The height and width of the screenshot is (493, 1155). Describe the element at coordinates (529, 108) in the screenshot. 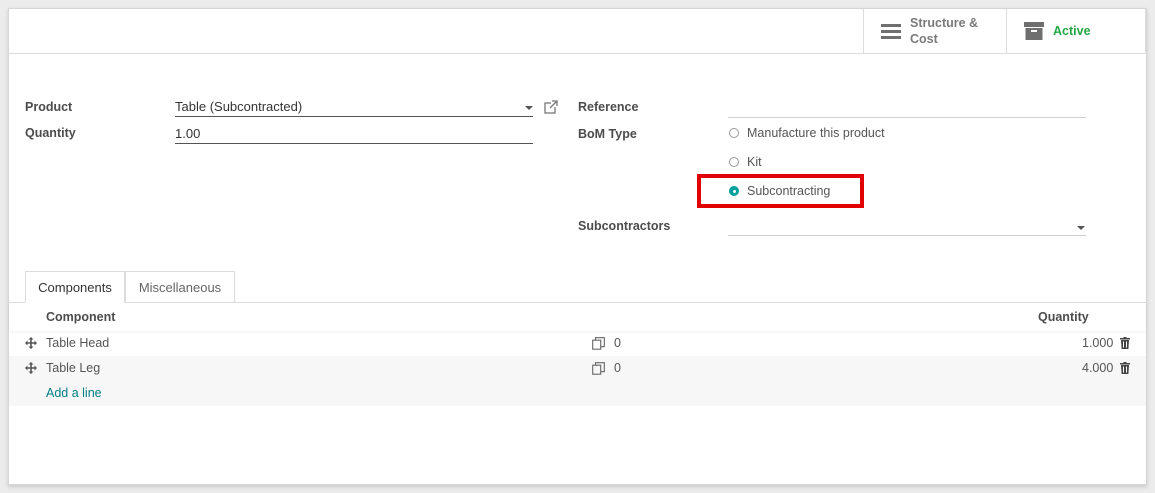

I see `product-dropdown-caret-icon` at that location.